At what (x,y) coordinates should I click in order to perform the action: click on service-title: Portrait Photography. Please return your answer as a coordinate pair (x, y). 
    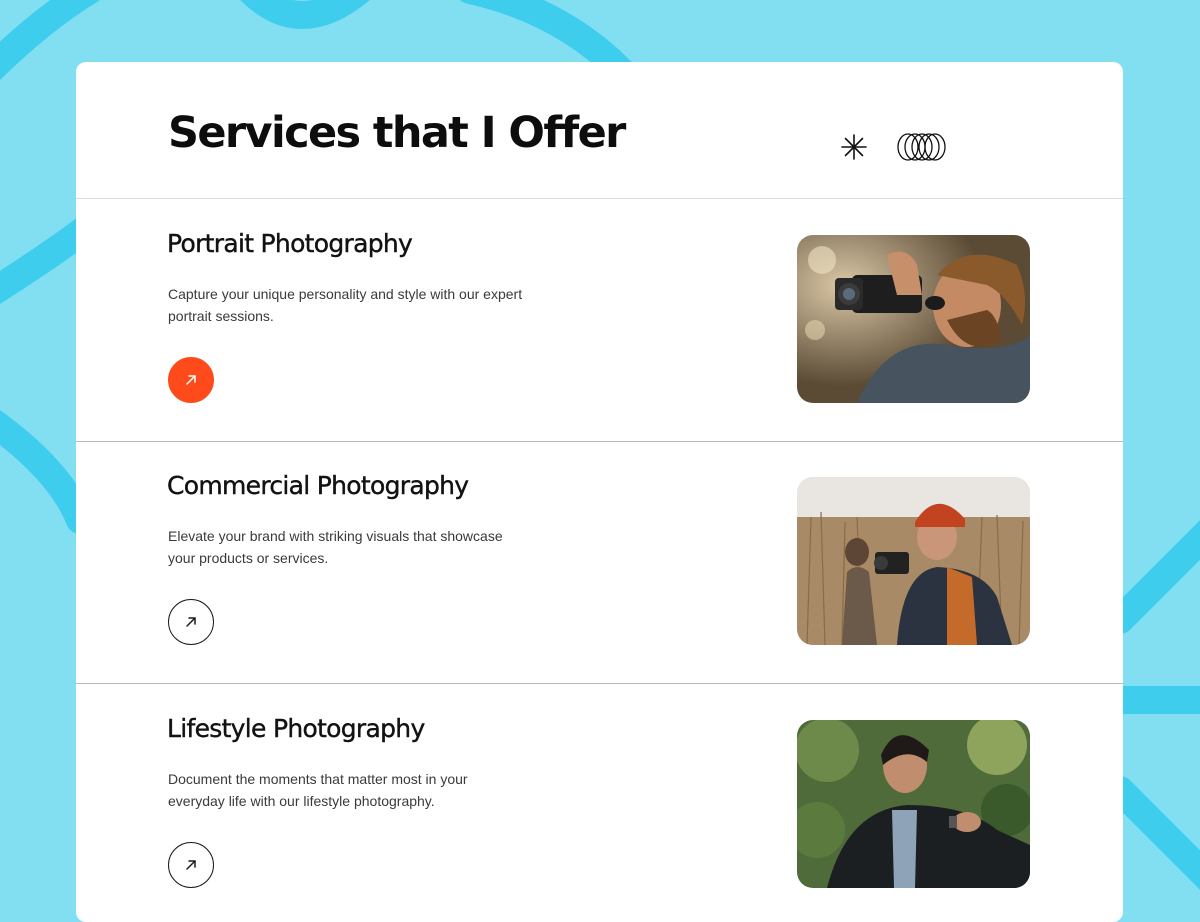
    Looking at the image, I should click on (290, 243).